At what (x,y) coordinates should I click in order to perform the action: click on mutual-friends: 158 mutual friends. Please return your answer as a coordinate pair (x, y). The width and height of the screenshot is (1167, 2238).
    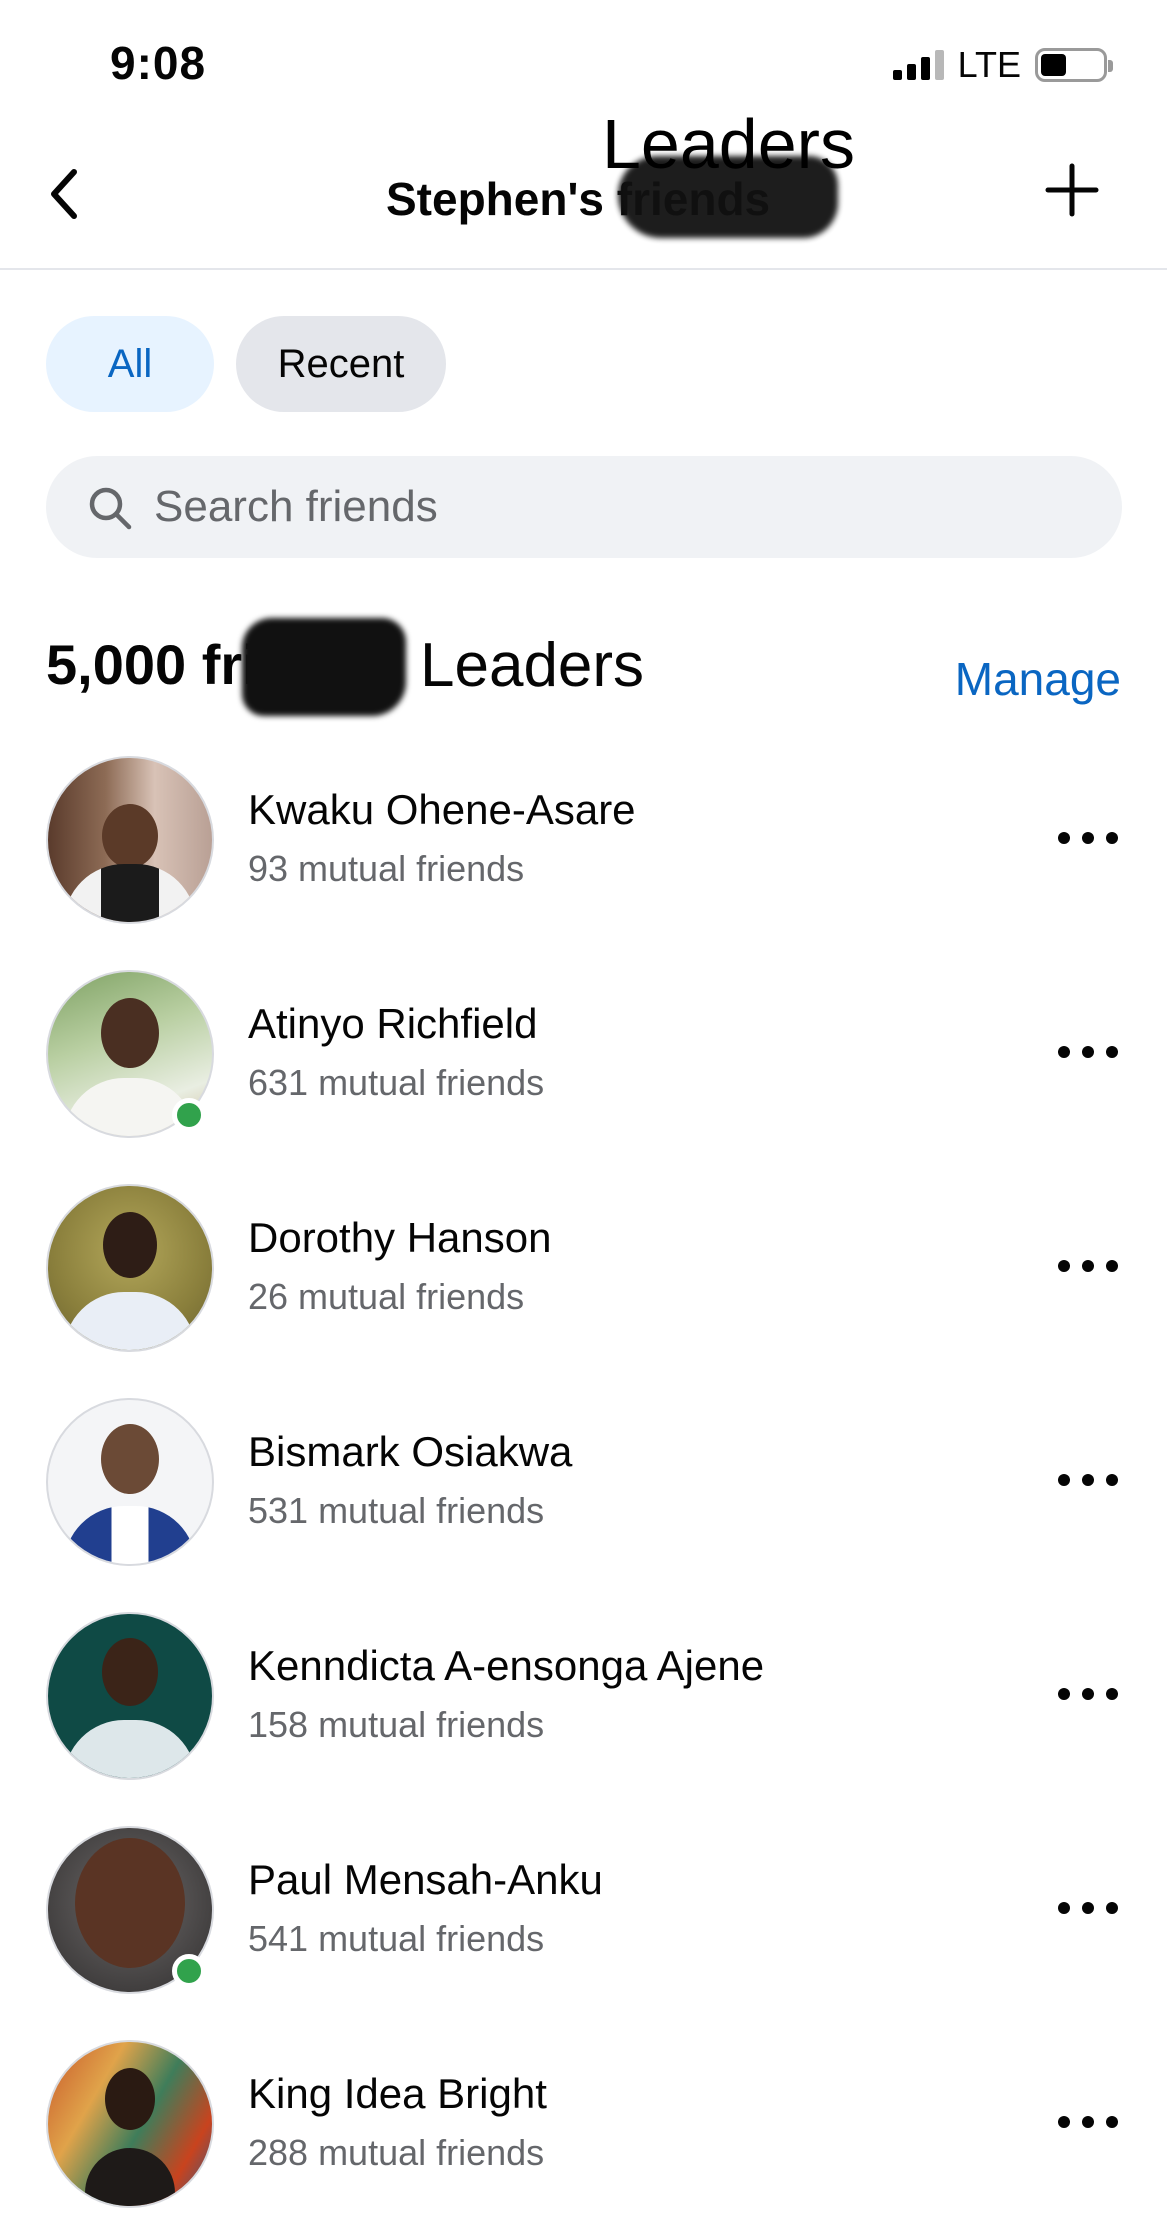
    Looking at the image, I should click on (396, 1724).